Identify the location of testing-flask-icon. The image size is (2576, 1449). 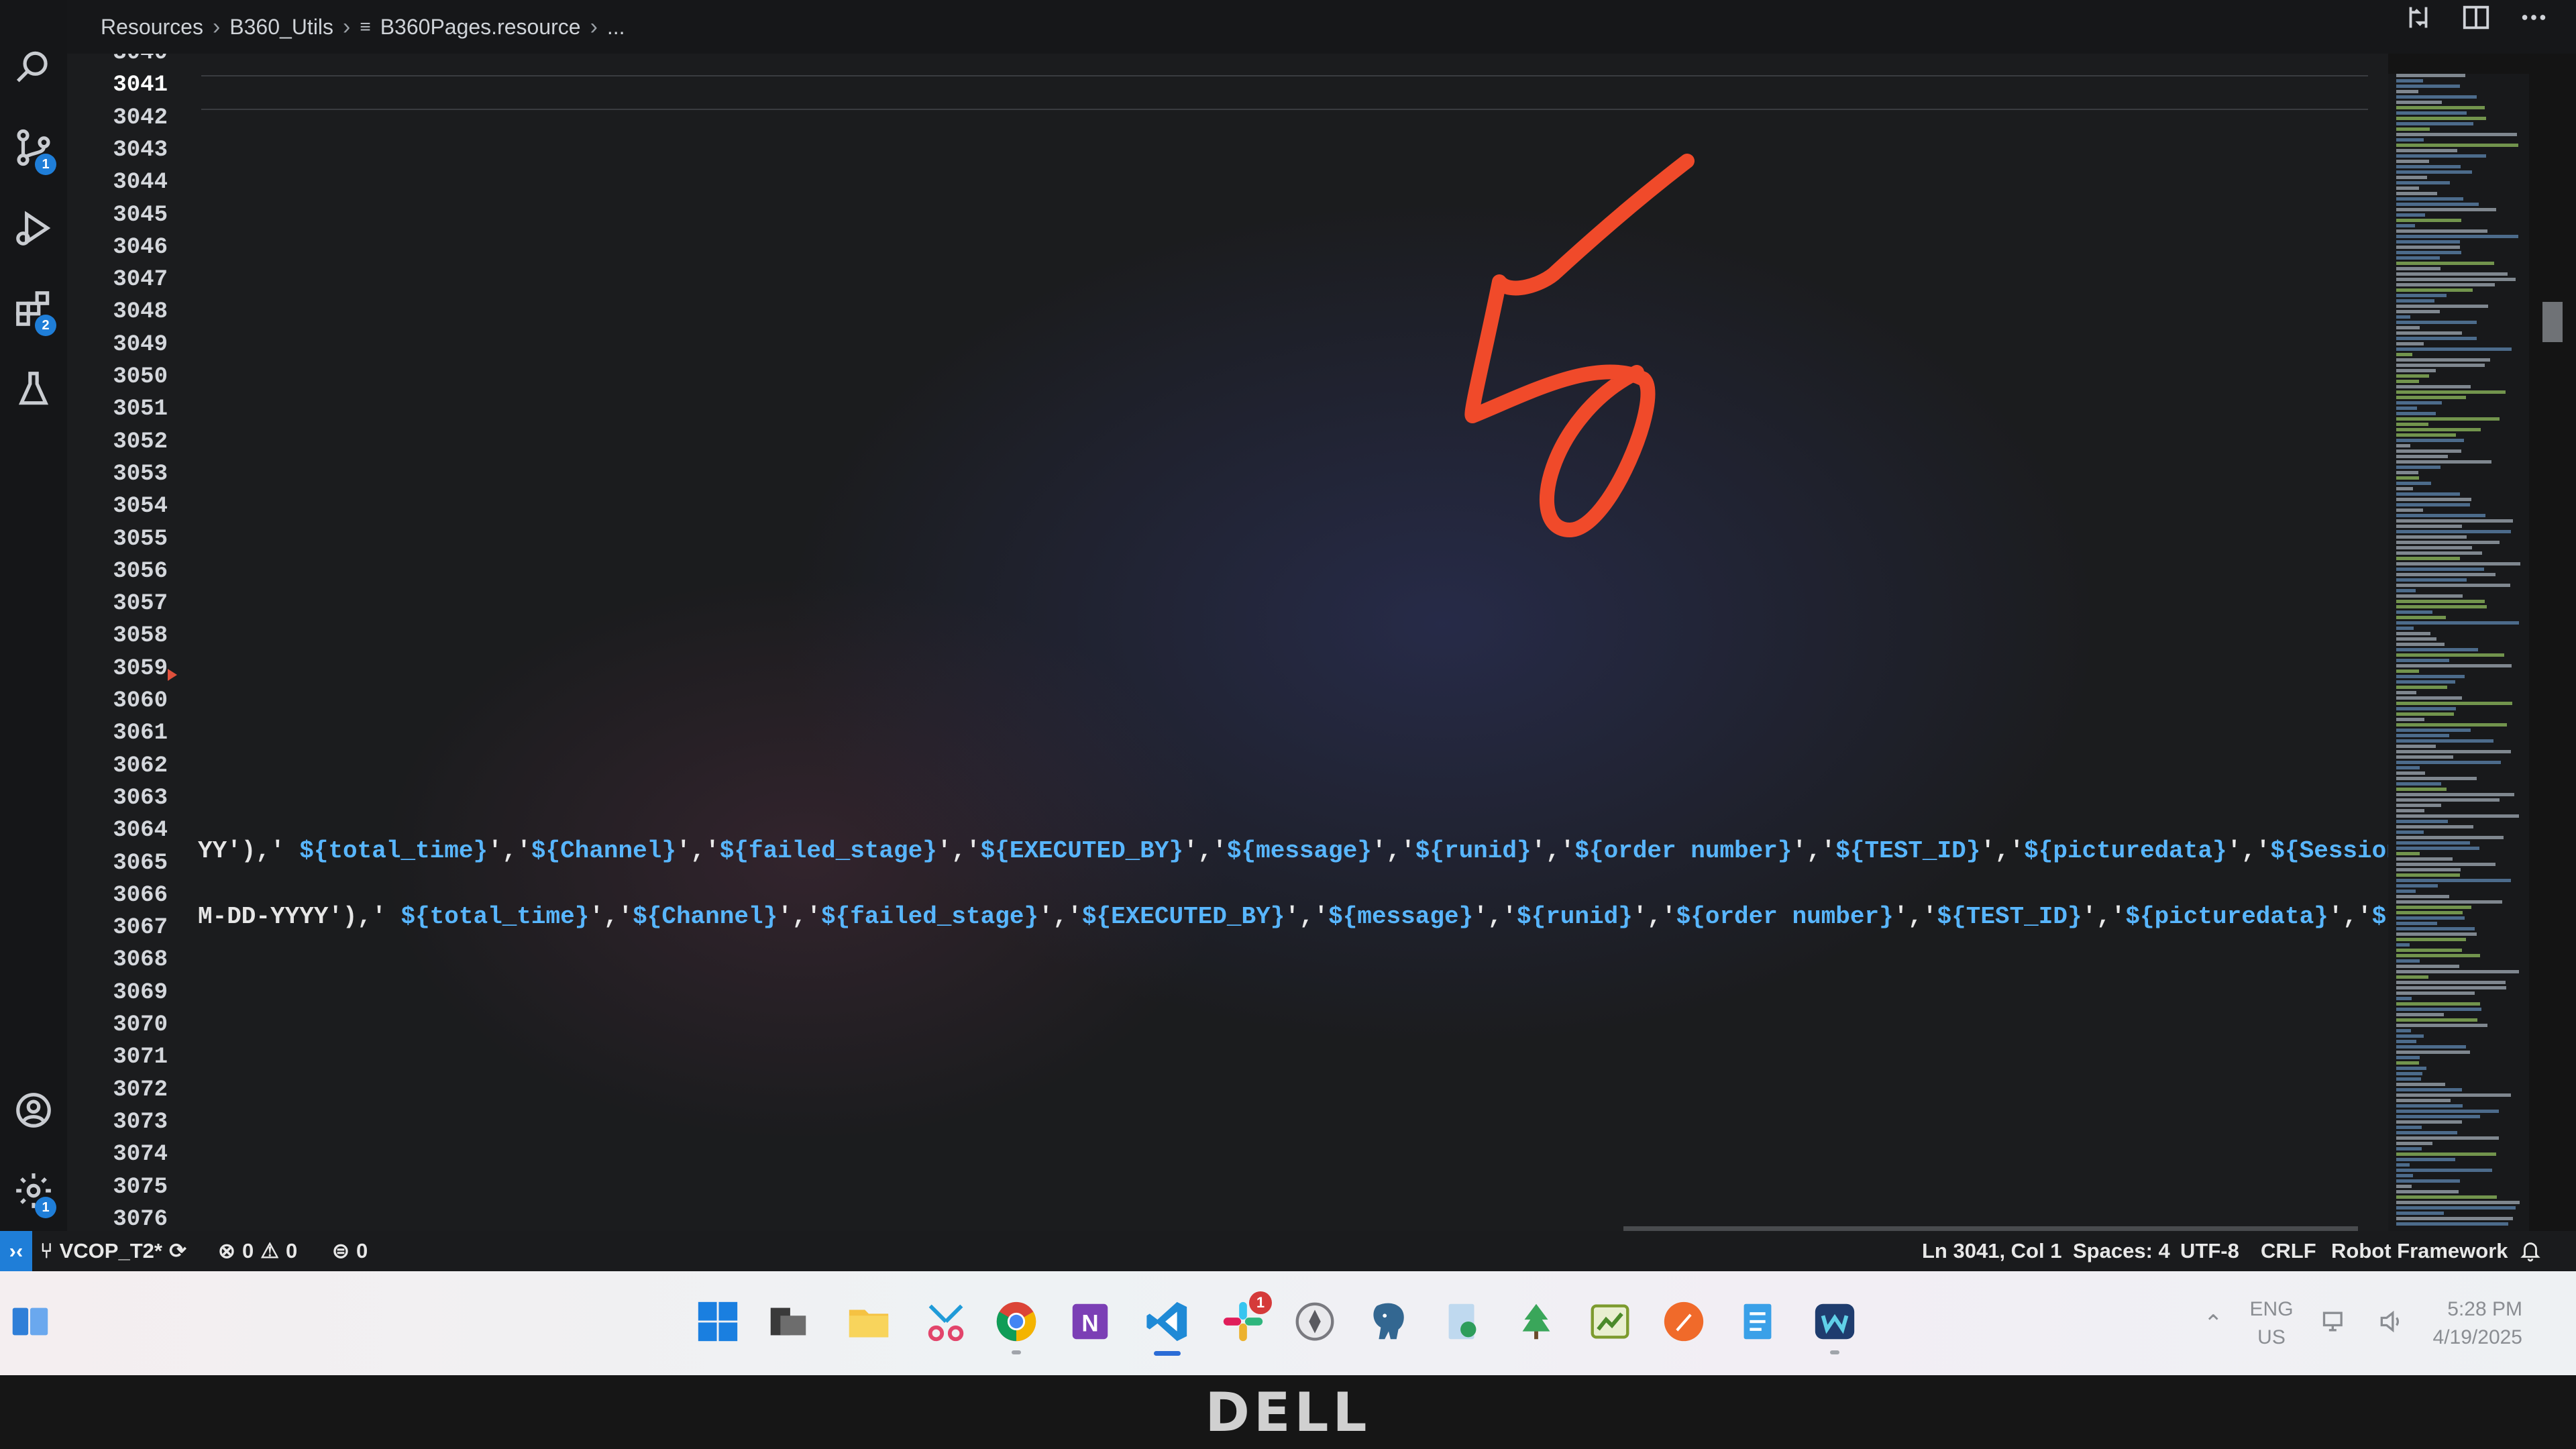
(33, 389).